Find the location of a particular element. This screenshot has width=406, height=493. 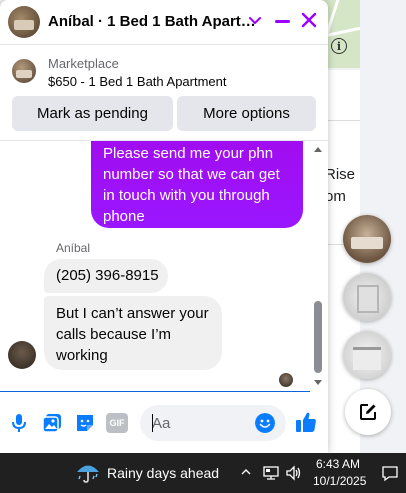

text-cursor is located at coordinates (152, 423).